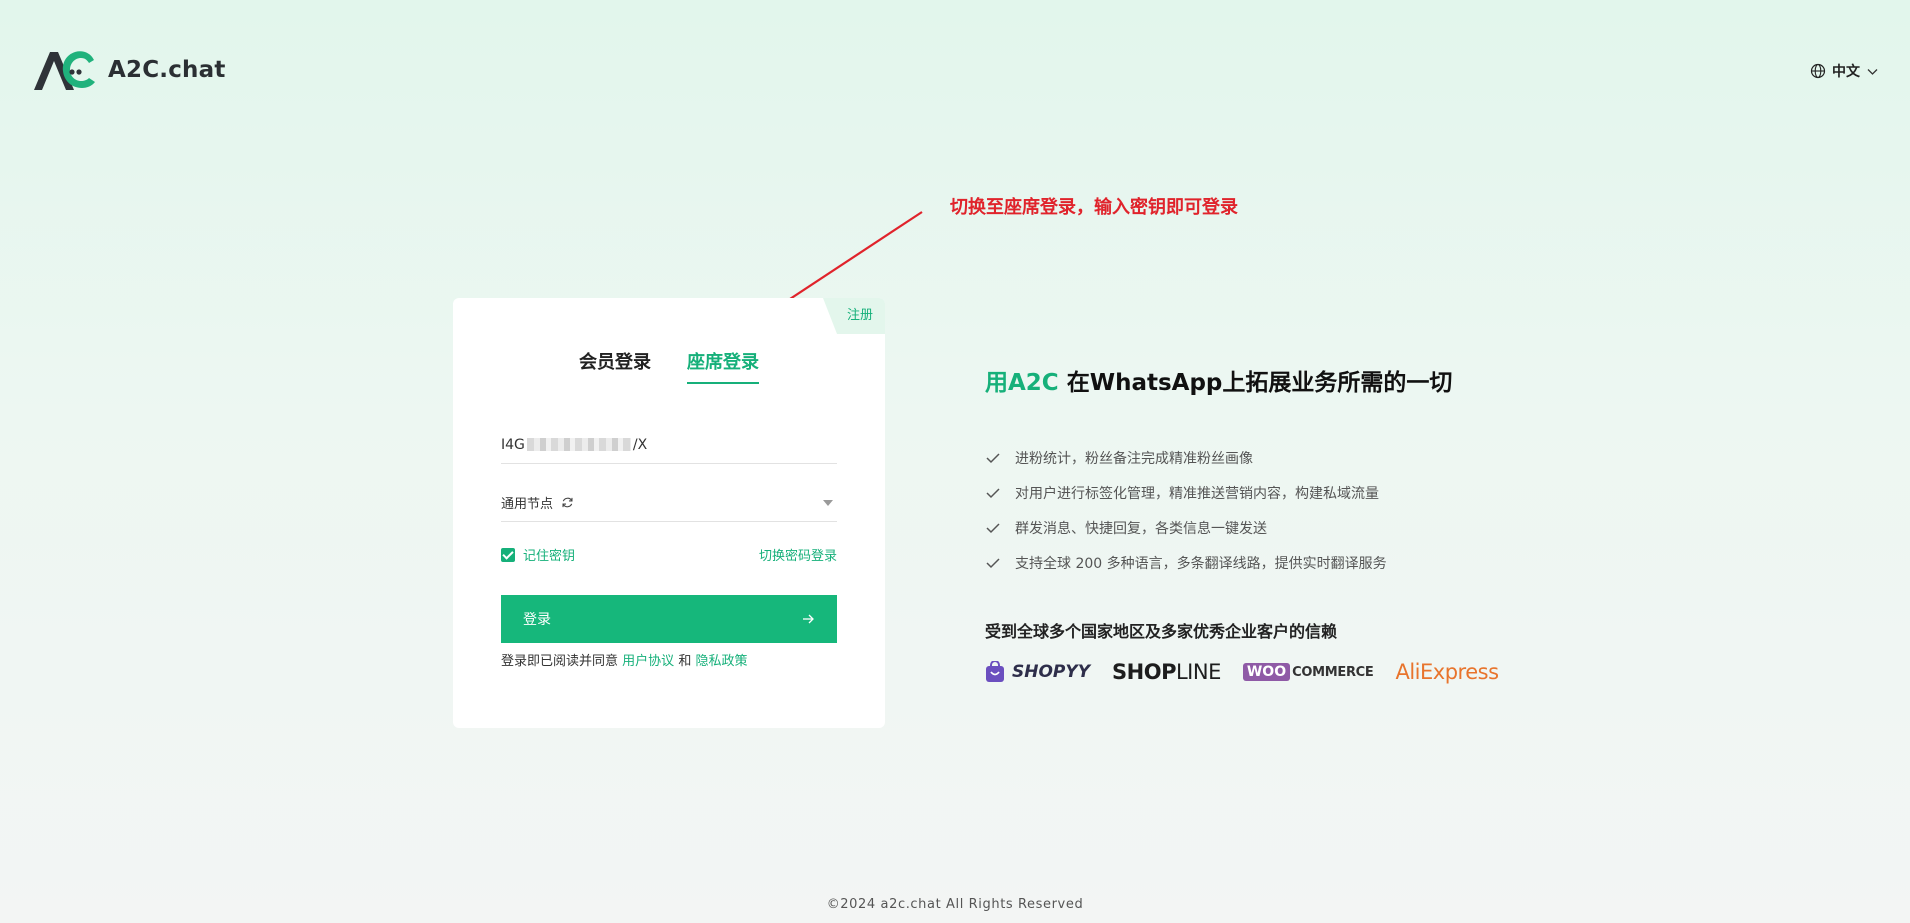 The image size is (1910, 923). I want to click on headline-rest: 在WhatsApp上拓展业务所需的一切, so click(1255, 383).